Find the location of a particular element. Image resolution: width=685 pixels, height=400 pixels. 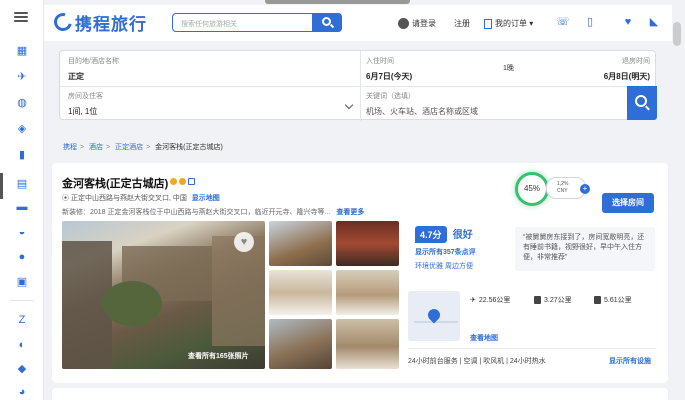

menu-icon is located at coordinates (21, 17).